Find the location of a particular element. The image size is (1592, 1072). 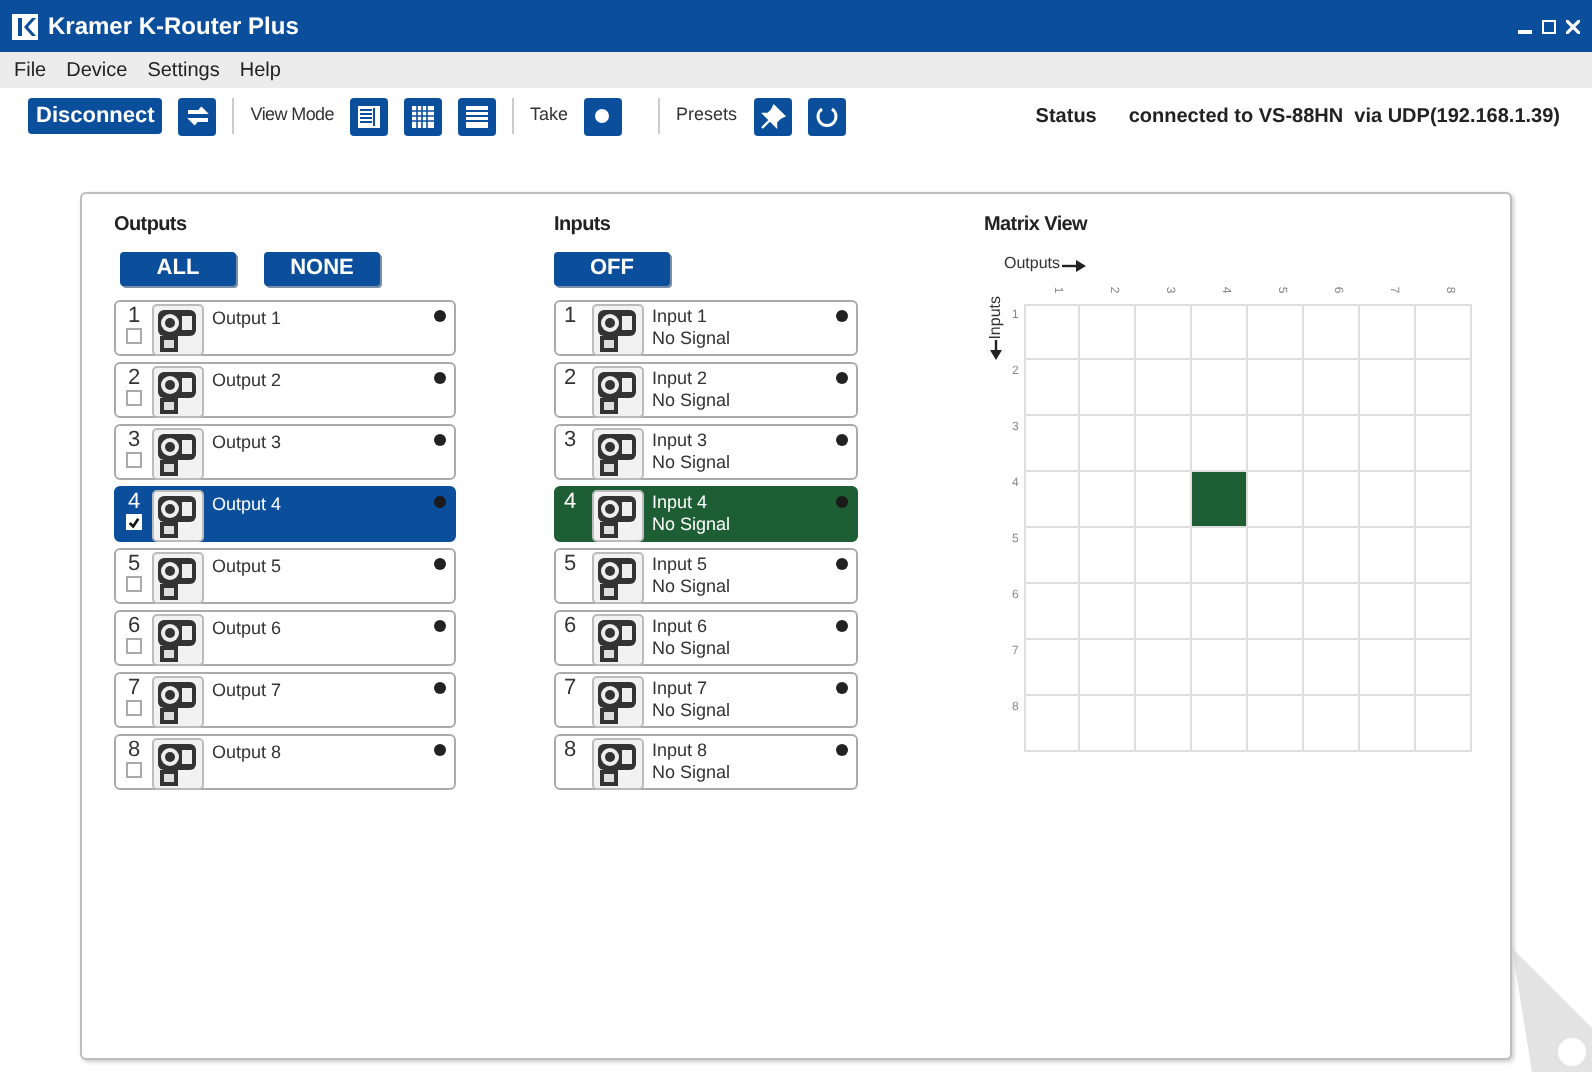

input-item: 2 Input 2 No Signal is located at coordinates (706, 390).